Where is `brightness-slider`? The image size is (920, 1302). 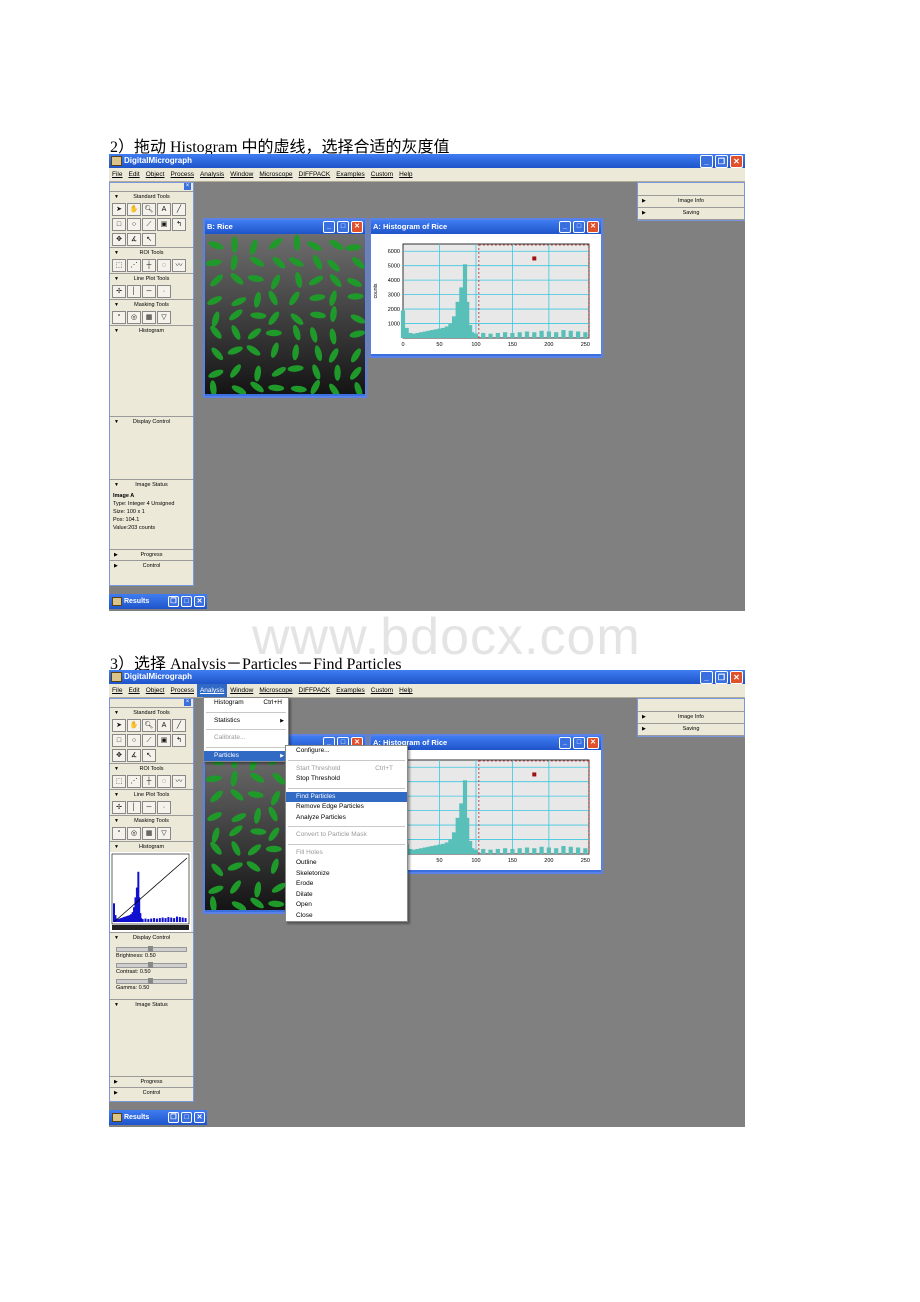
brightness-slider is located at coordinates (151, 949).